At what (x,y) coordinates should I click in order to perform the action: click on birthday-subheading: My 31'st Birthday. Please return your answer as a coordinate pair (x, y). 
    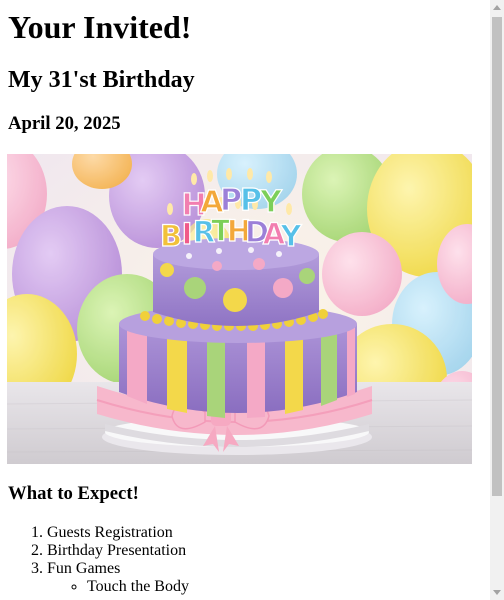
    Looking at the image, I should click on (101, 80).